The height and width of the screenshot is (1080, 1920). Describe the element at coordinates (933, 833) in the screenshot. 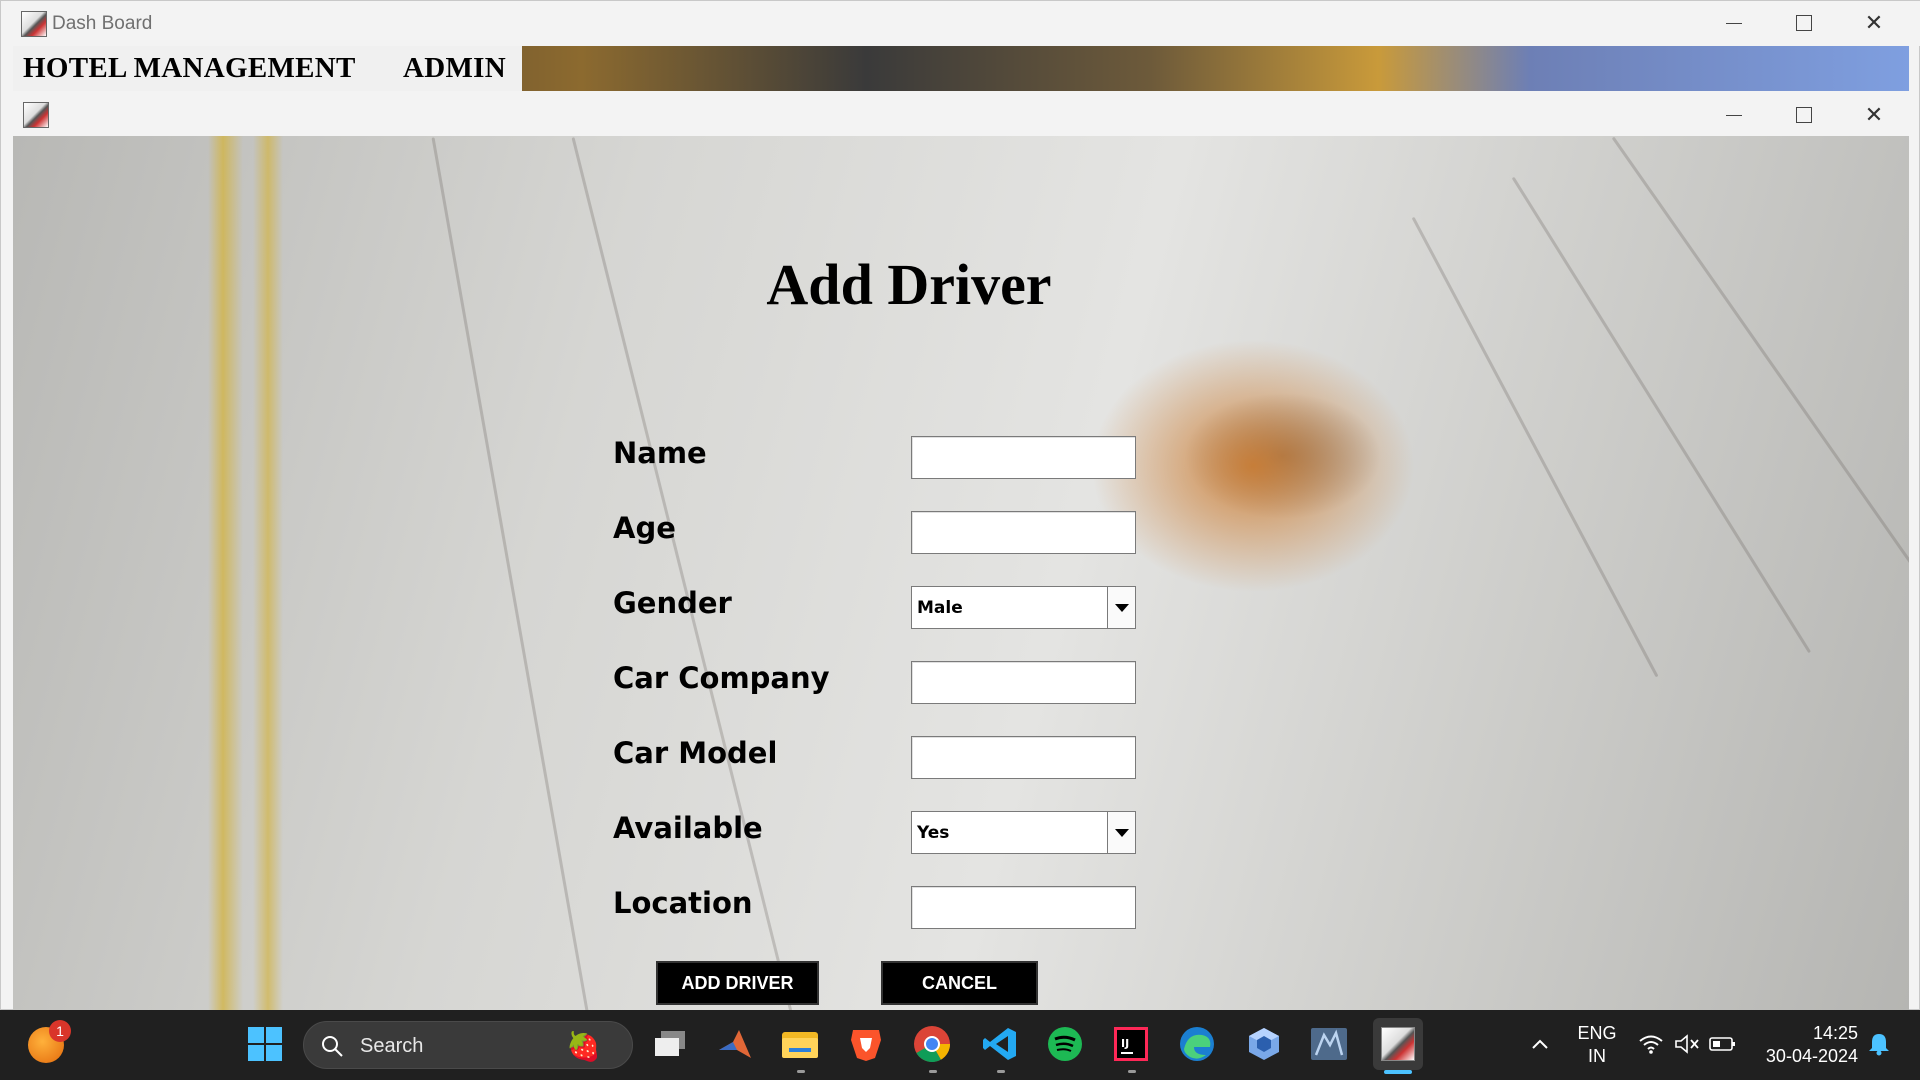

I see `available-selected-value: Yes` at that location.